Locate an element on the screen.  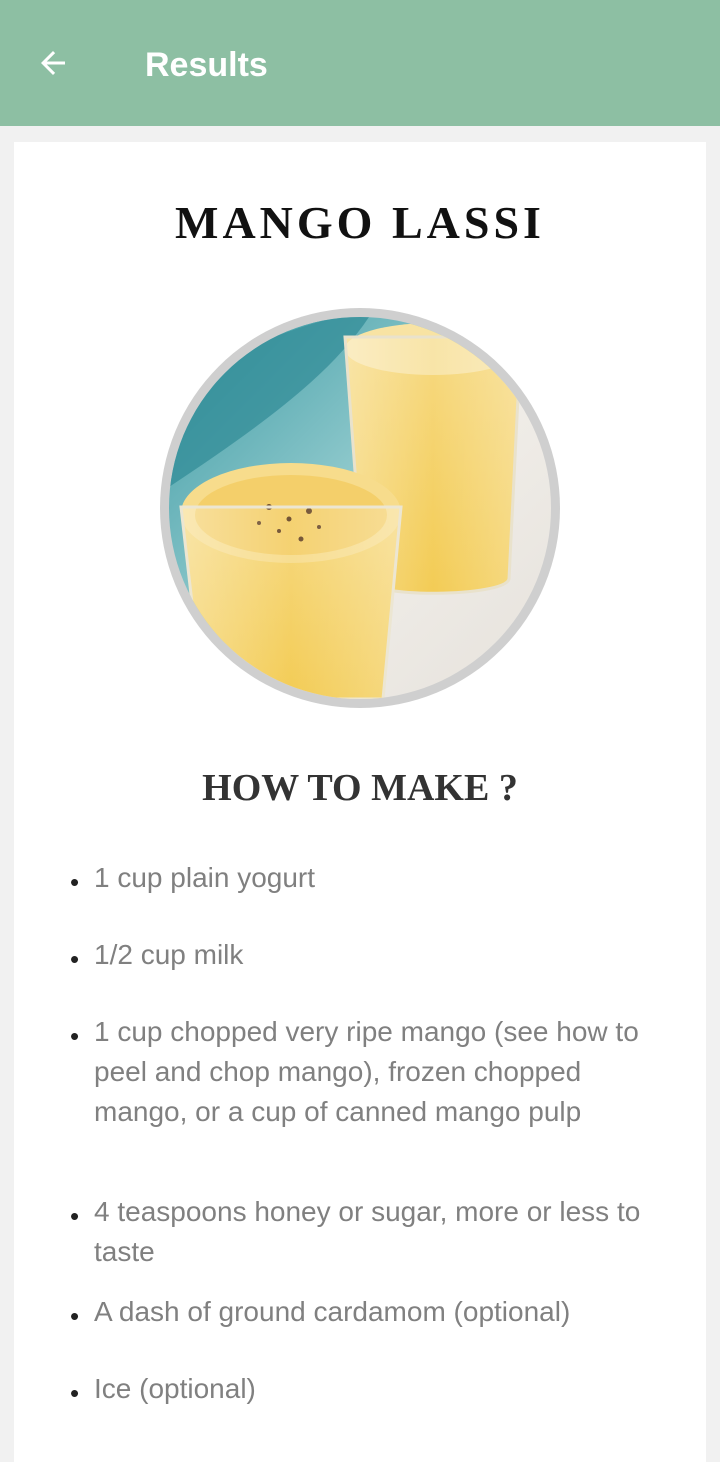
list-item: • 1/2 cup milk is located at coordinates (360, 955).